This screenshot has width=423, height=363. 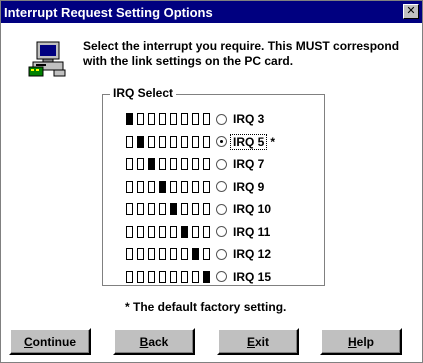 I want to click on irq-option-label: IRQ 3, so click(x=248, y=119).